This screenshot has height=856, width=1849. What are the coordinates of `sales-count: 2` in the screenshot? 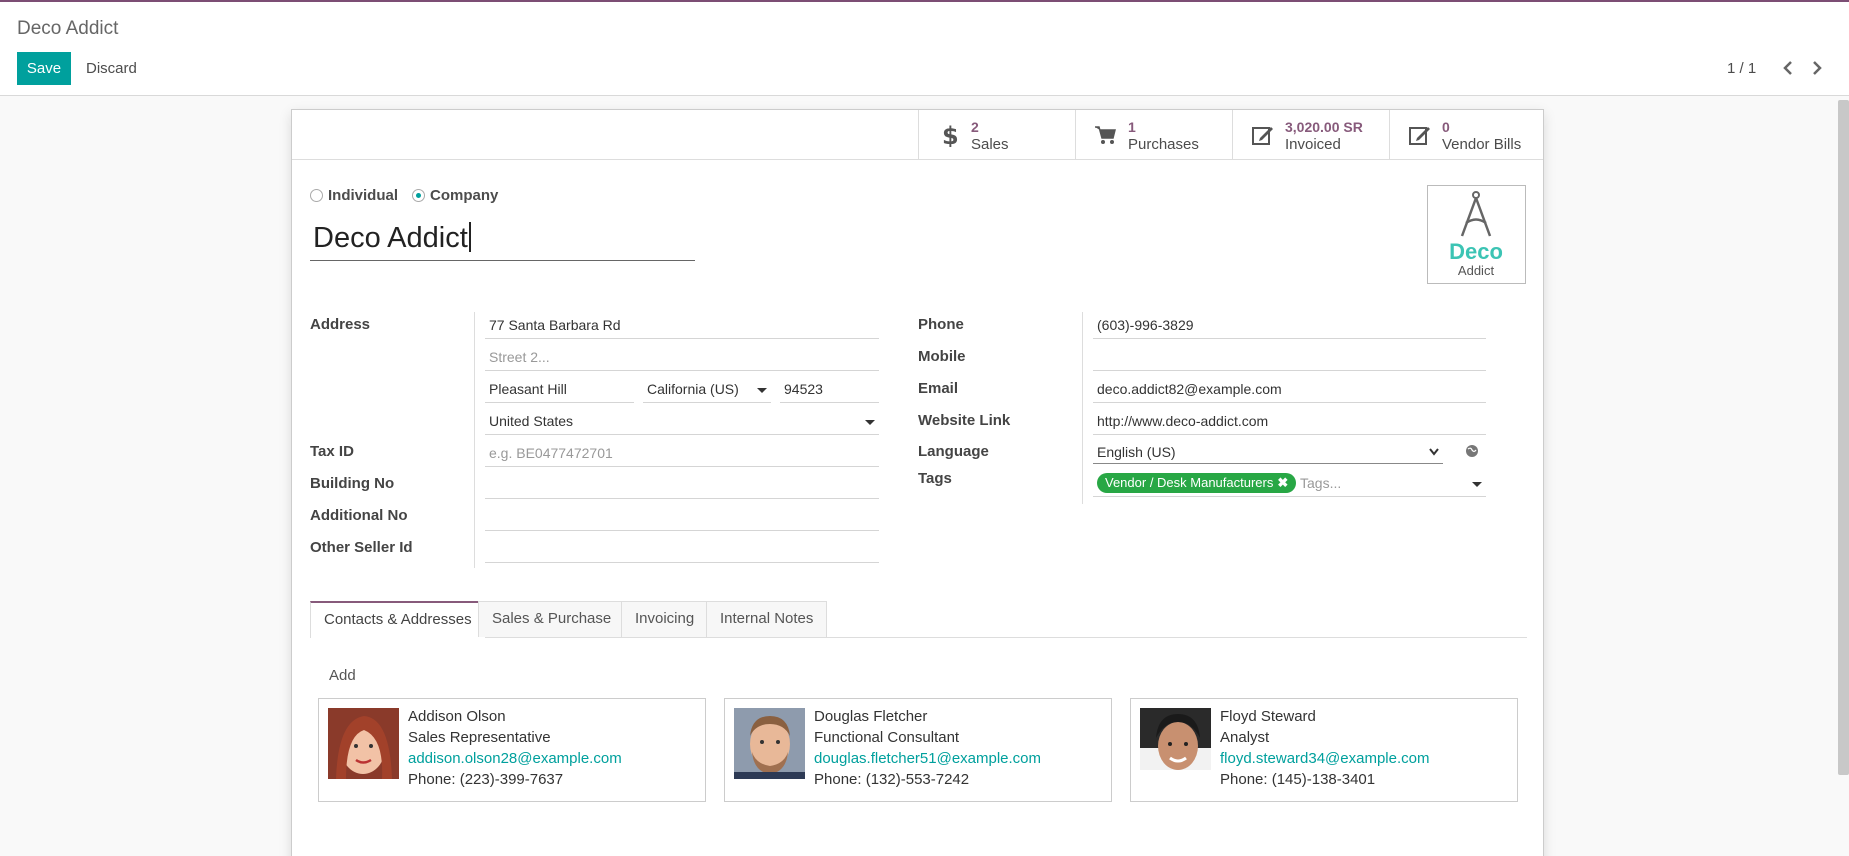 It's located at (975, 127).